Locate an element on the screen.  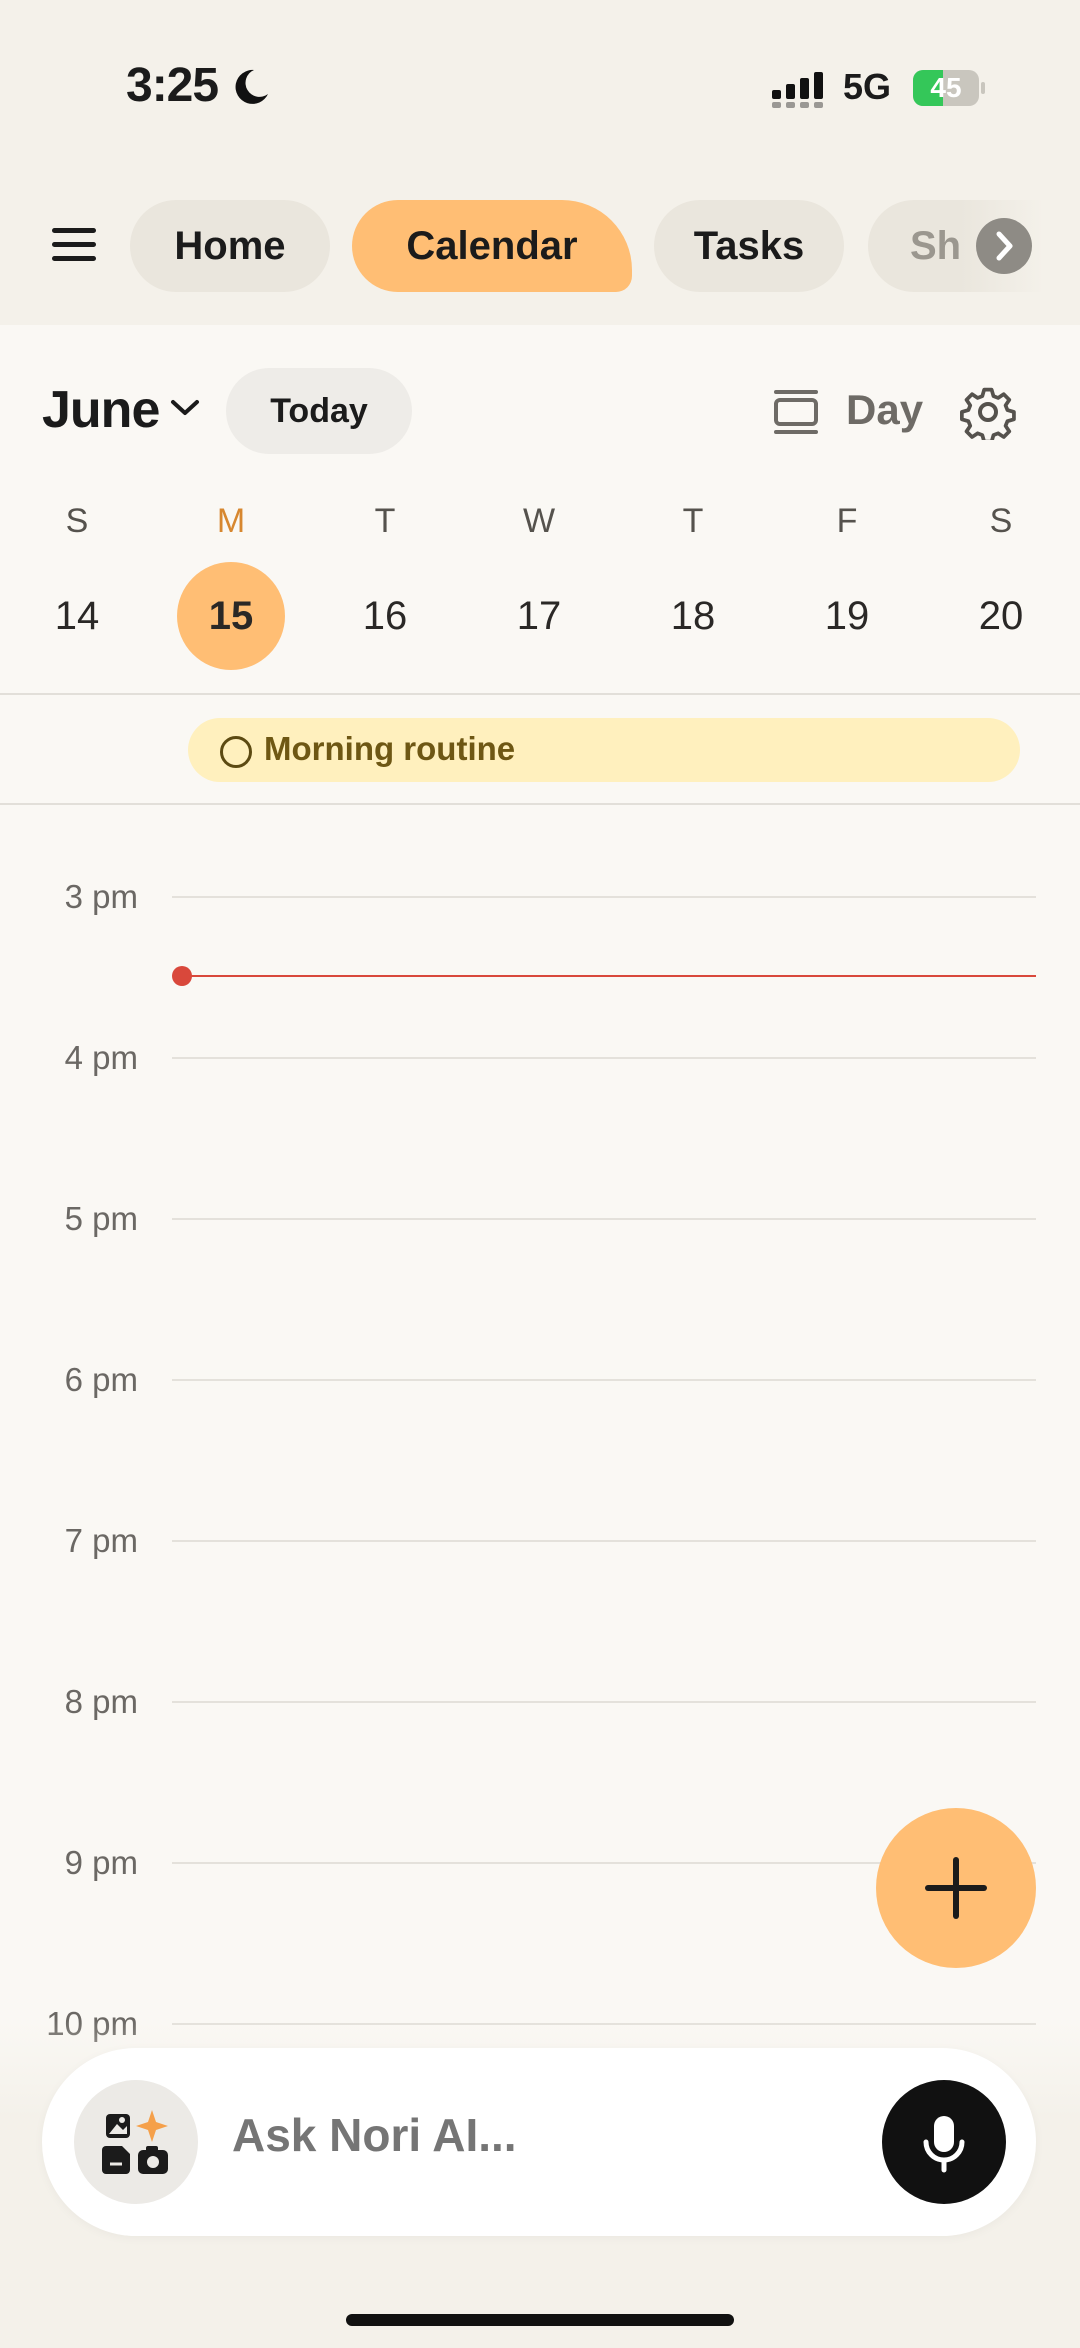
date-cell: 20 is located at coordinates (1001, 616).